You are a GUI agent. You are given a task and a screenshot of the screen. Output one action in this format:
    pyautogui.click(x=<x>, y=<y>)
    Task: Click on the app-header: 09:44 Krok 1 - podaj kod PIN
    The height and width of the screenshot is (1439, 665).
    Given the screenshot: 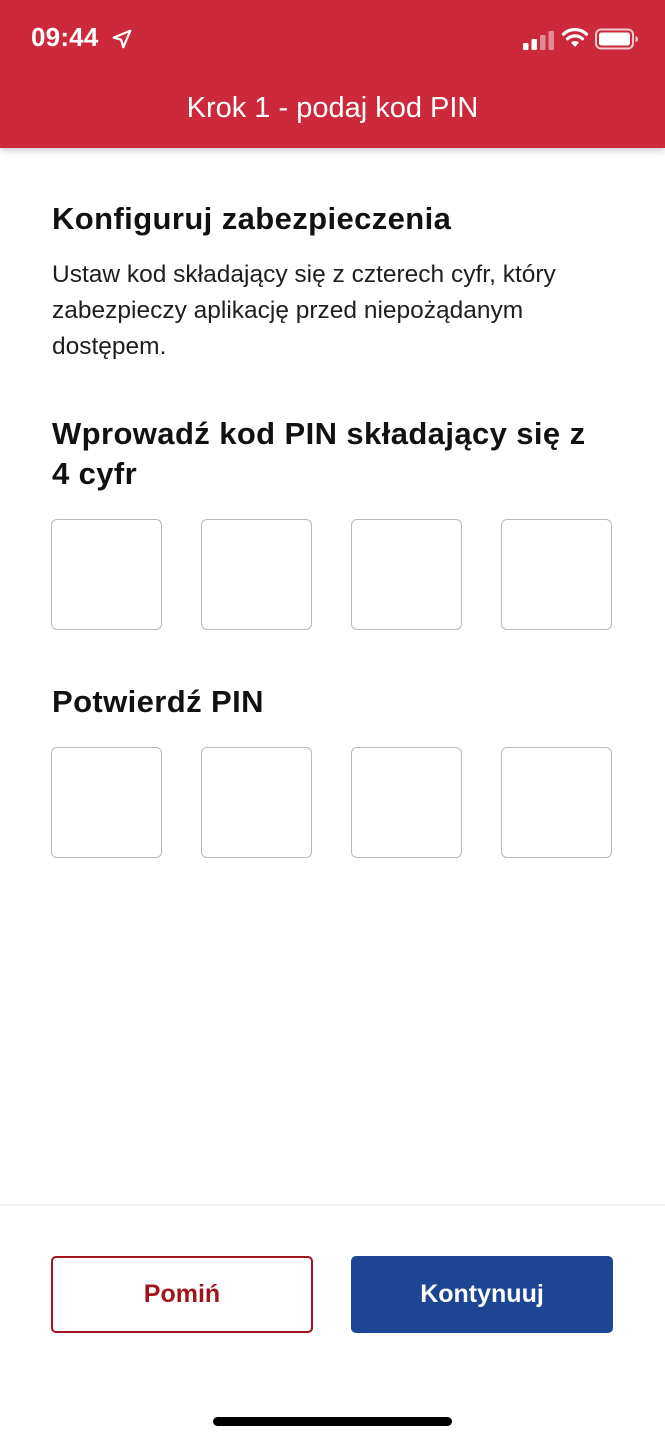 What is the action you would take?
    pyautogui.click(x=332, y=74)
    